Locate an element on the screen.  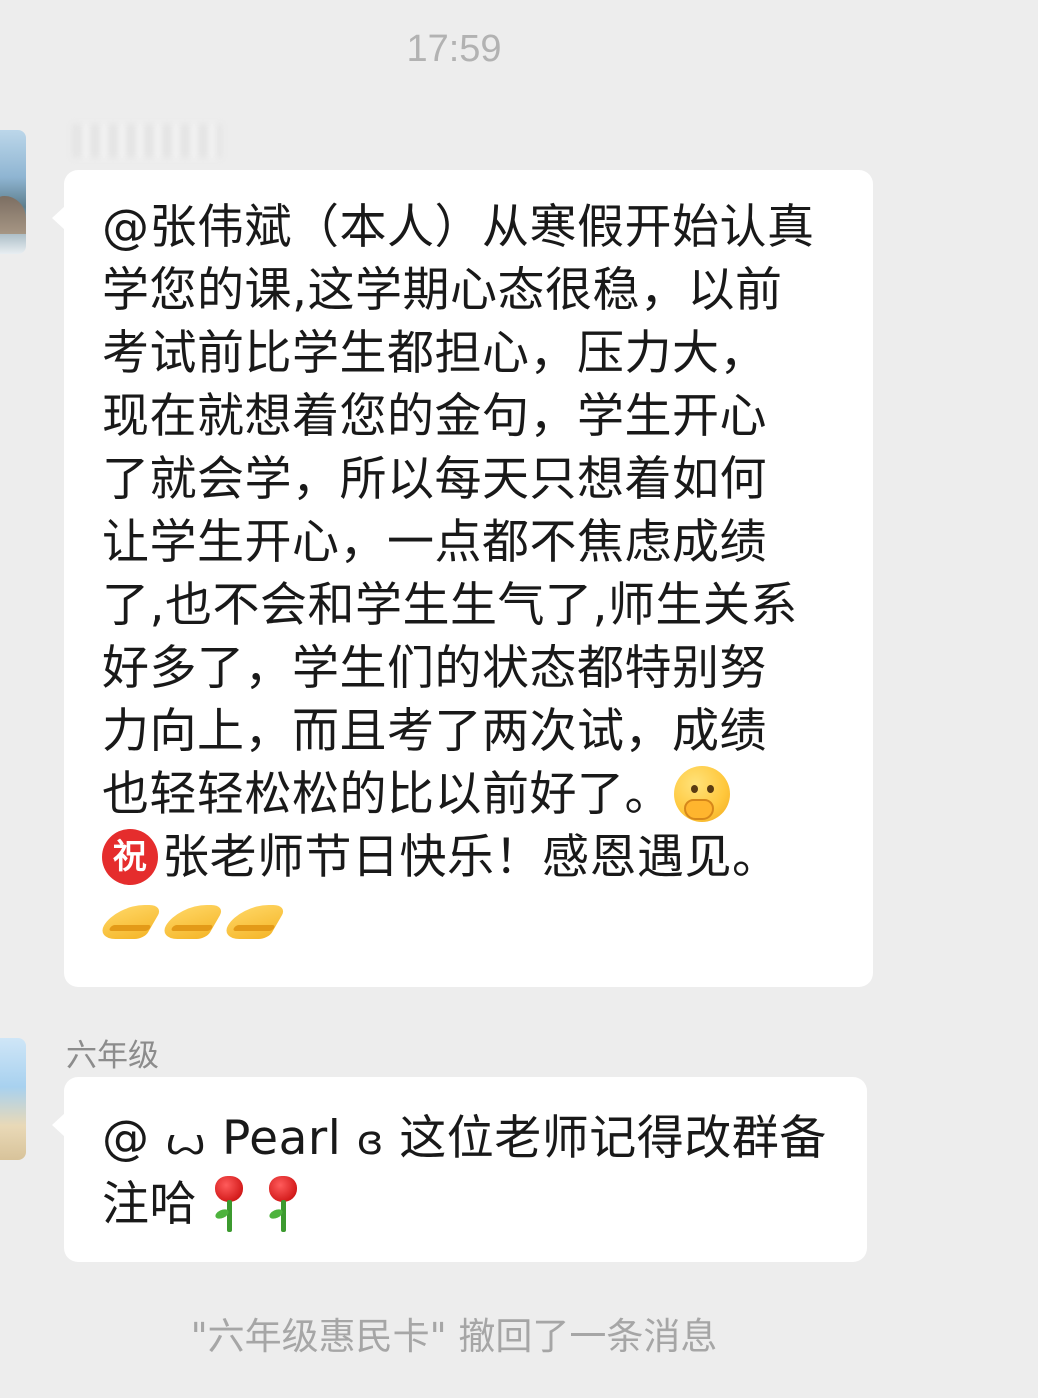
emoji-line is located at coordinates (473, 920).